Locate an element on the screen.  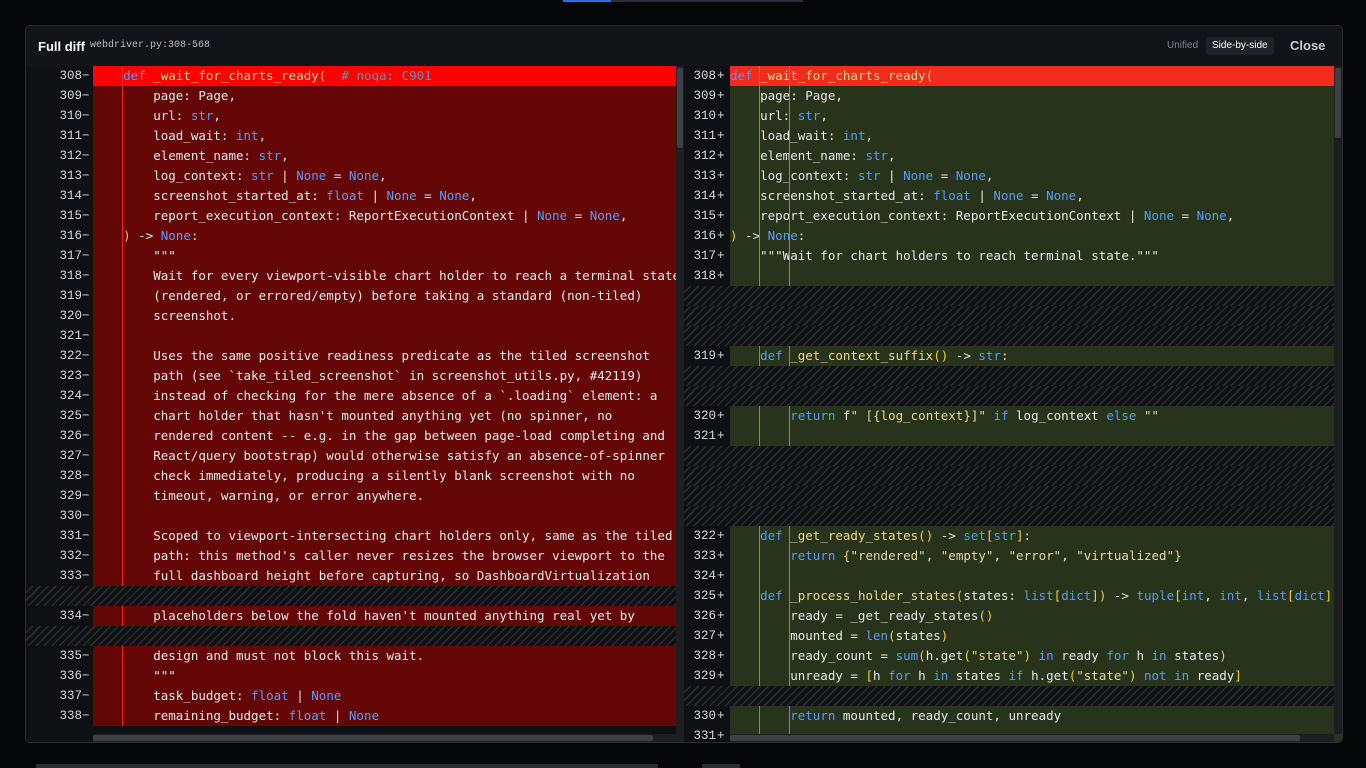
line-number: 331 is located at coordinates (70, 536).